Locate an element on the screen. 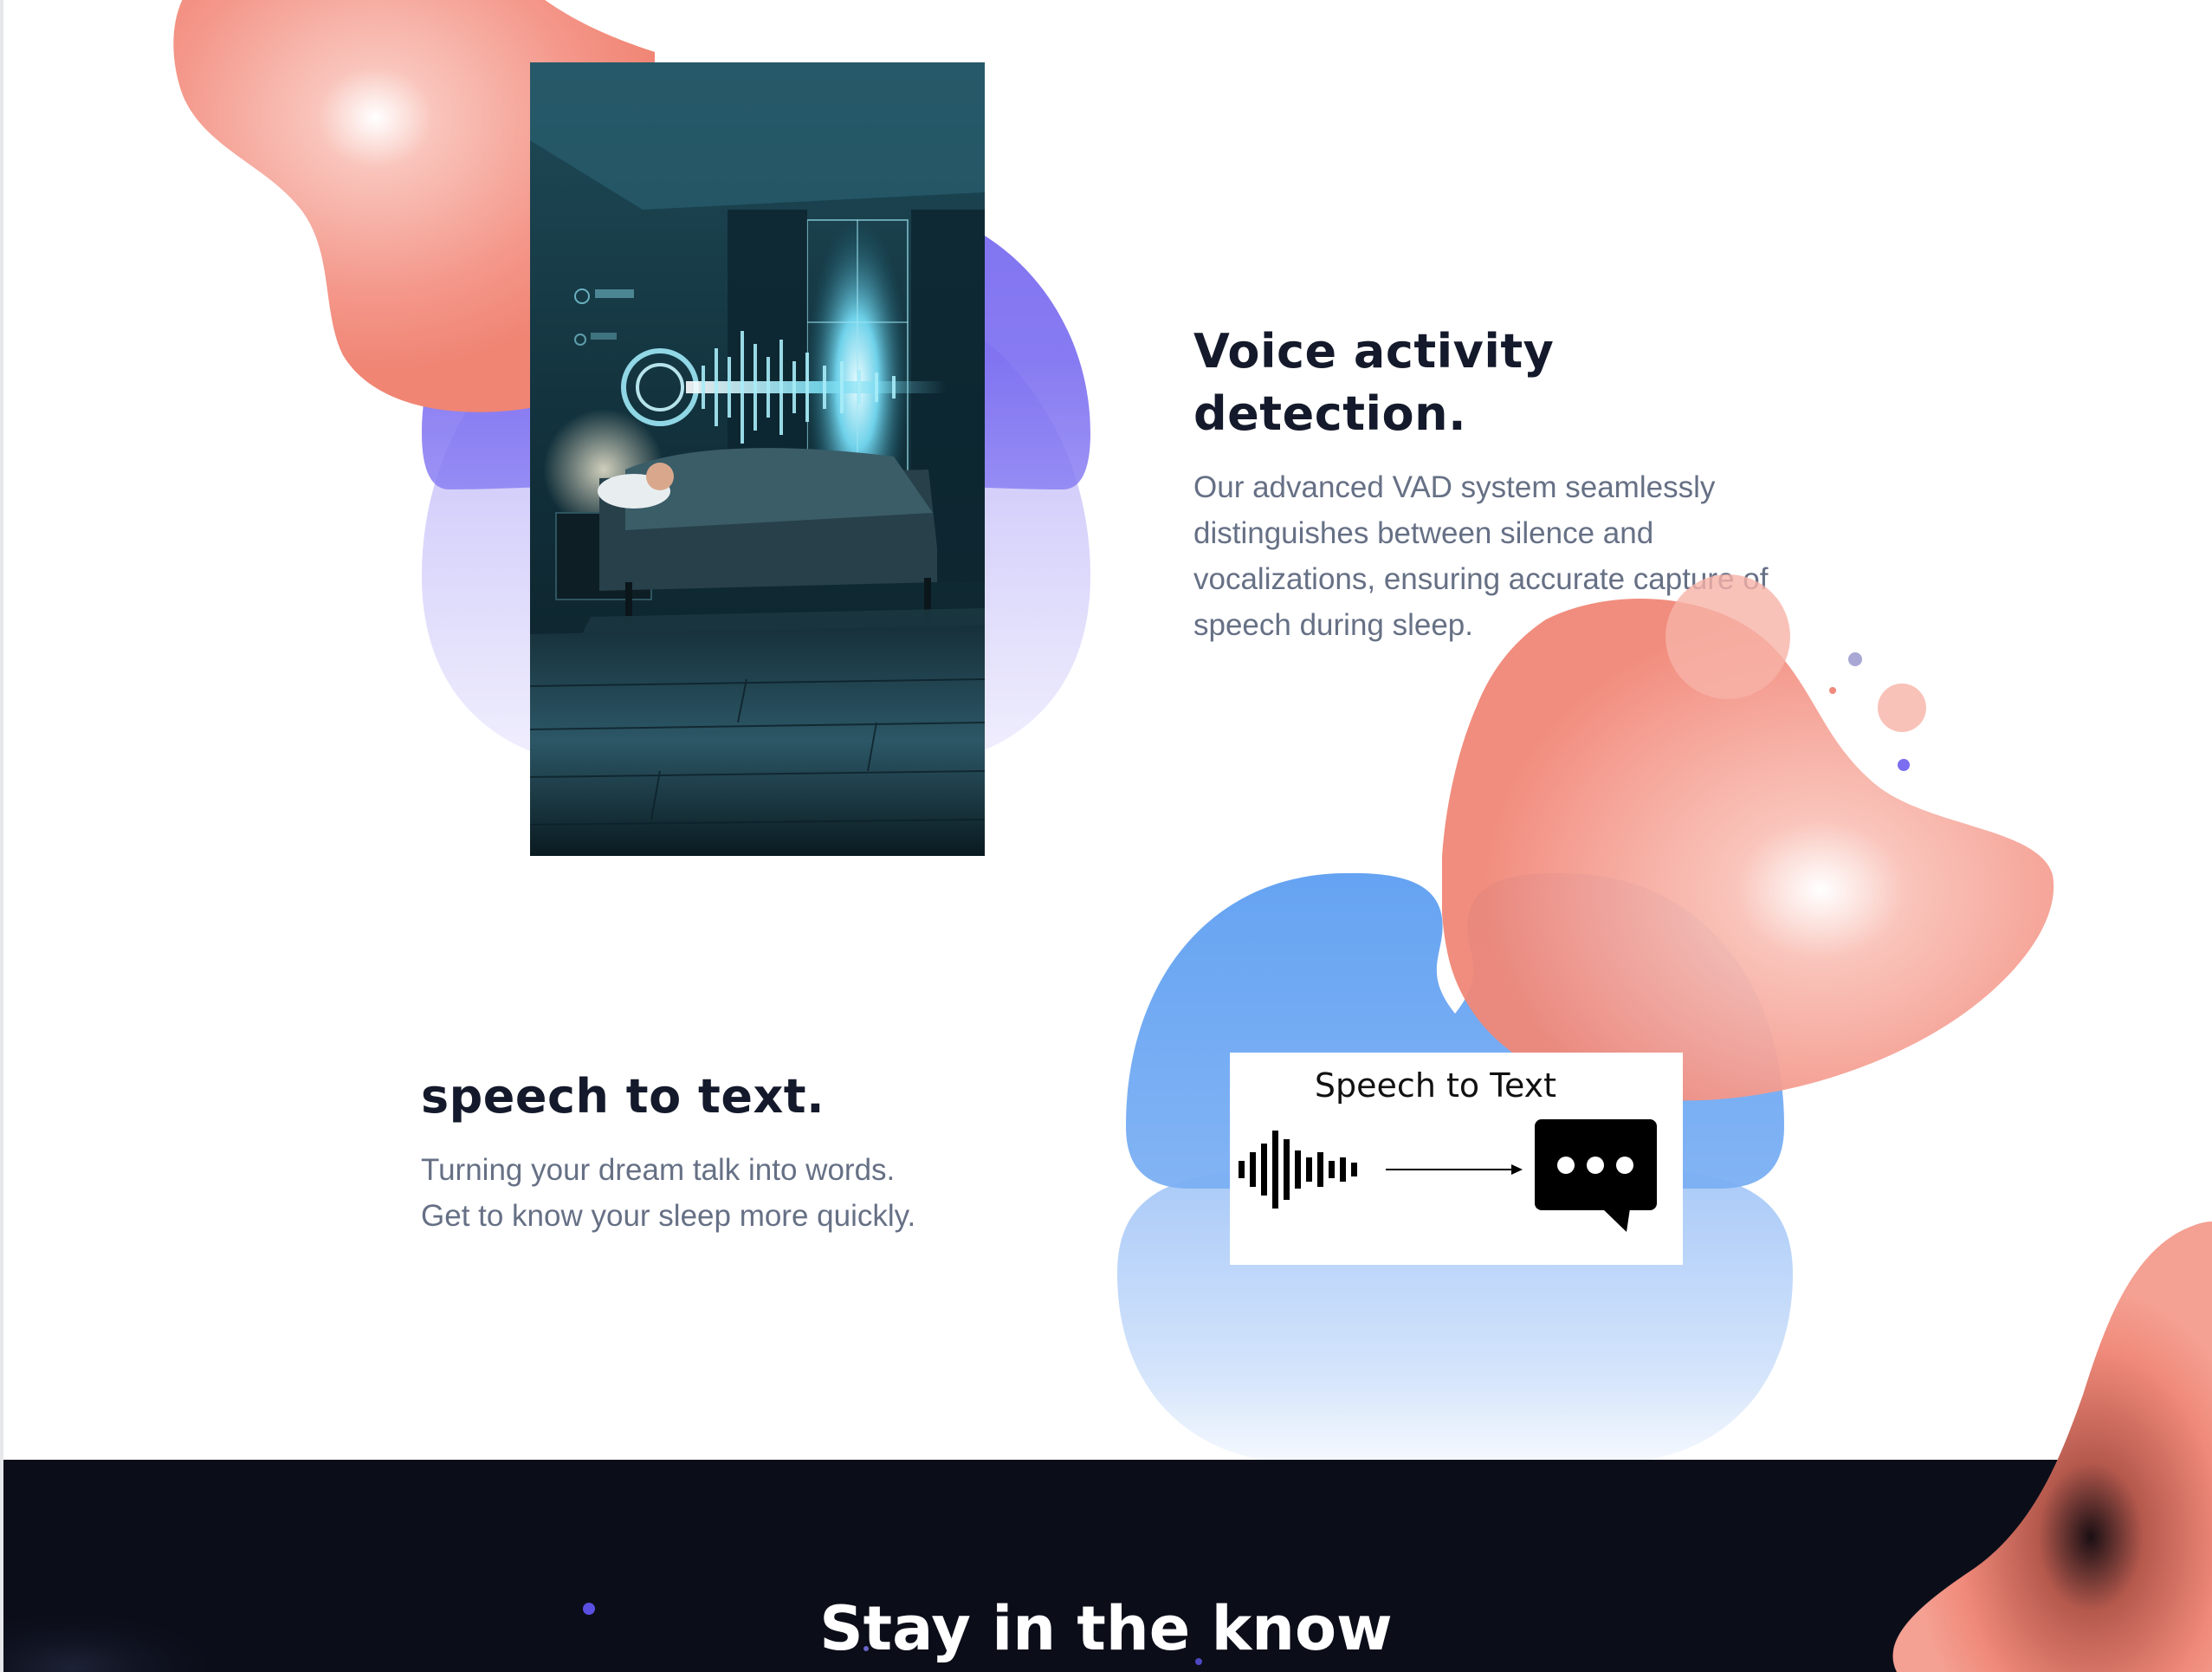  page-edge-divider is located at coordinates (1, 836).